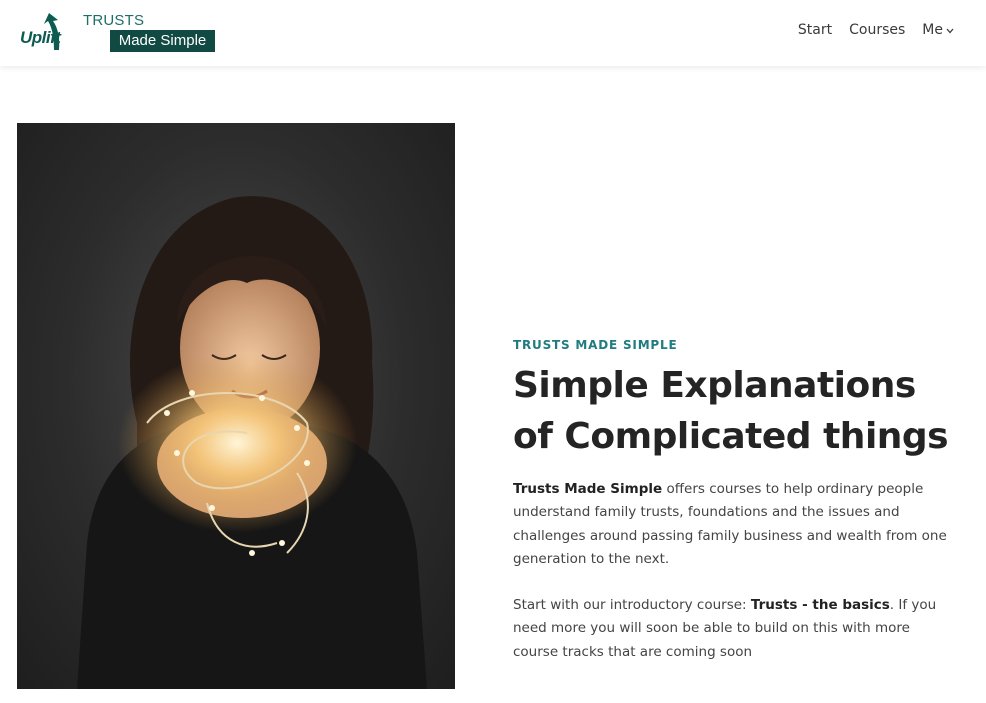  Describe the element at coordinates (595, 345) in the screenshot. I see `hero-eyebrow: TRUSTS MADE SIMPLE` at that location.